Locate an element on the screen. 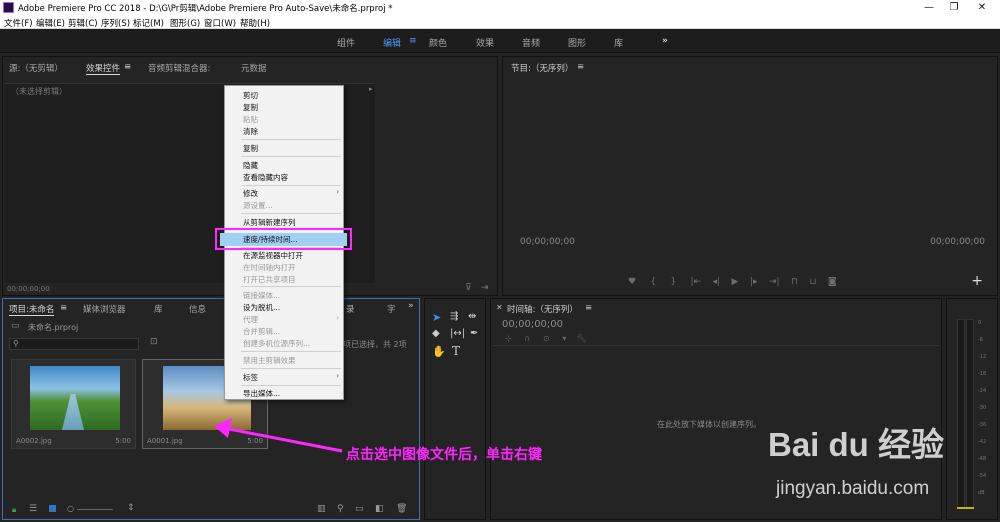  tab-source: 源:（无剪辑） is located at coordinates (36, 68).